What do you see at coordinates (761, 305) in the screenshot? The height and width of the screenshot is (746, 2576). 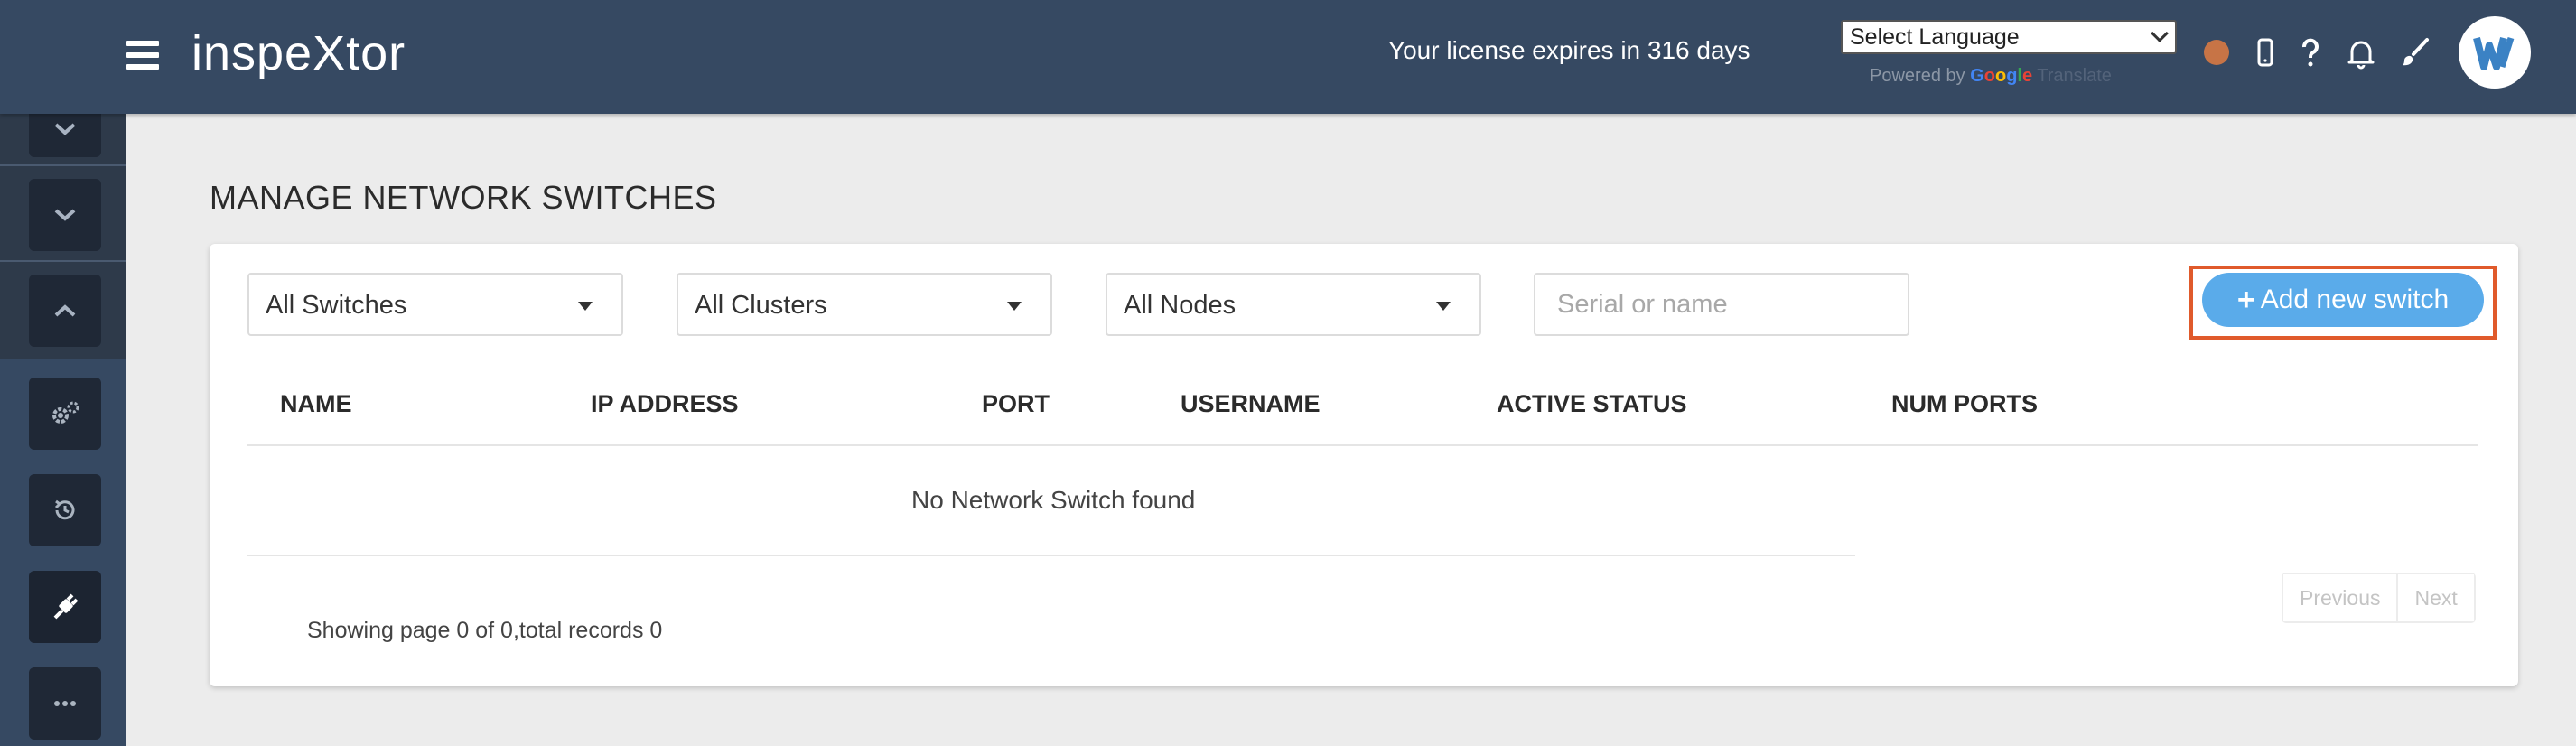 I see `cluster-filter-value: All Clusters` at bounding box center [761, 305].